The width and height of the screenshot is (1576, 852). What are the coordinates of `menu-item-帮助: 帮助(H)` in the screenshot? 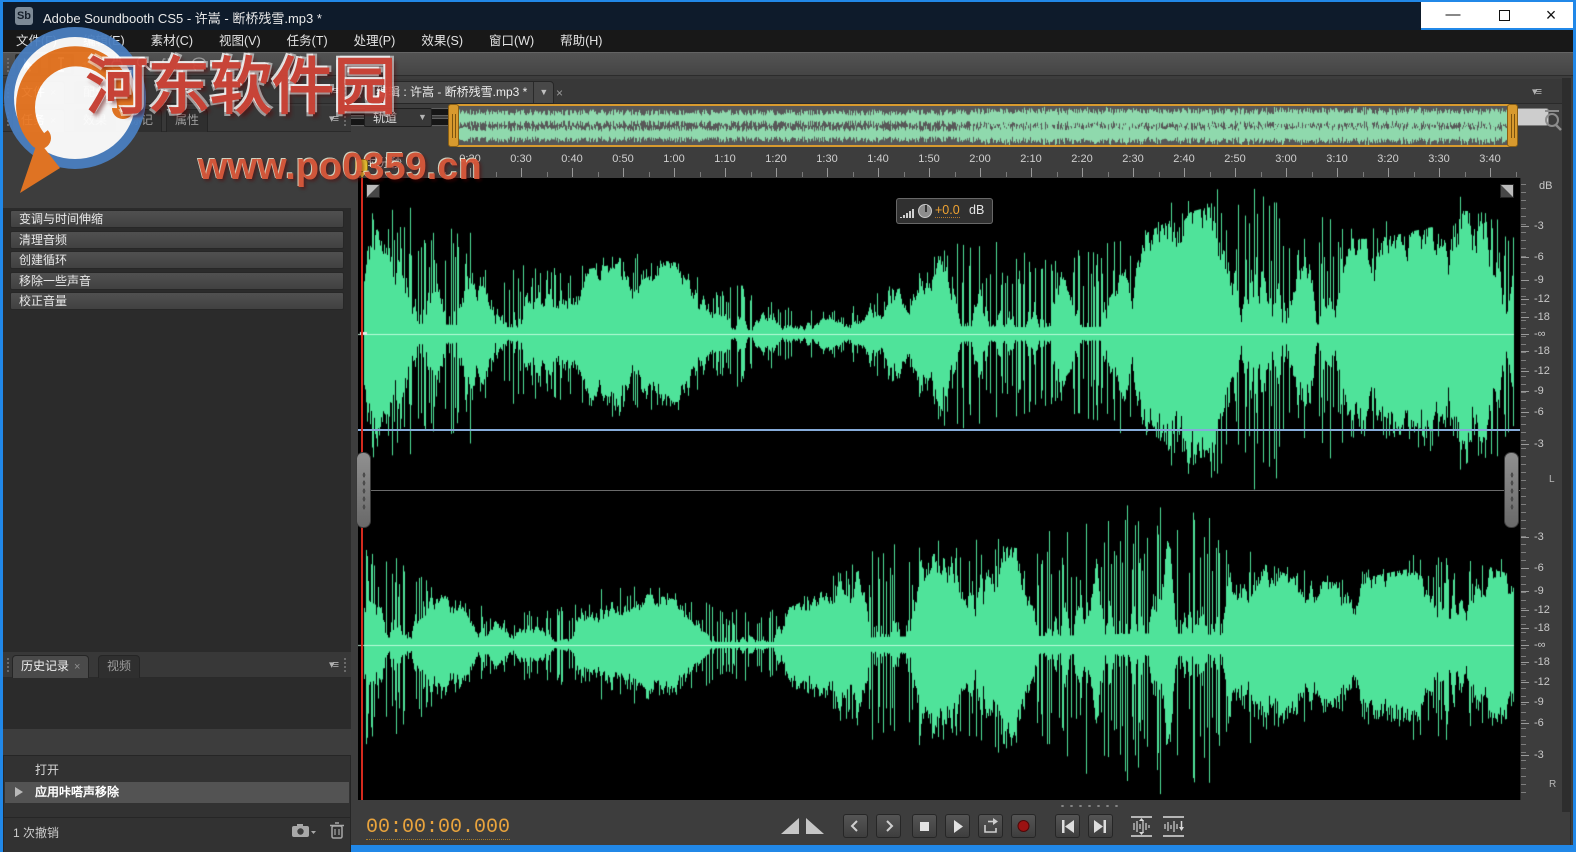 It's located at (581, 41).